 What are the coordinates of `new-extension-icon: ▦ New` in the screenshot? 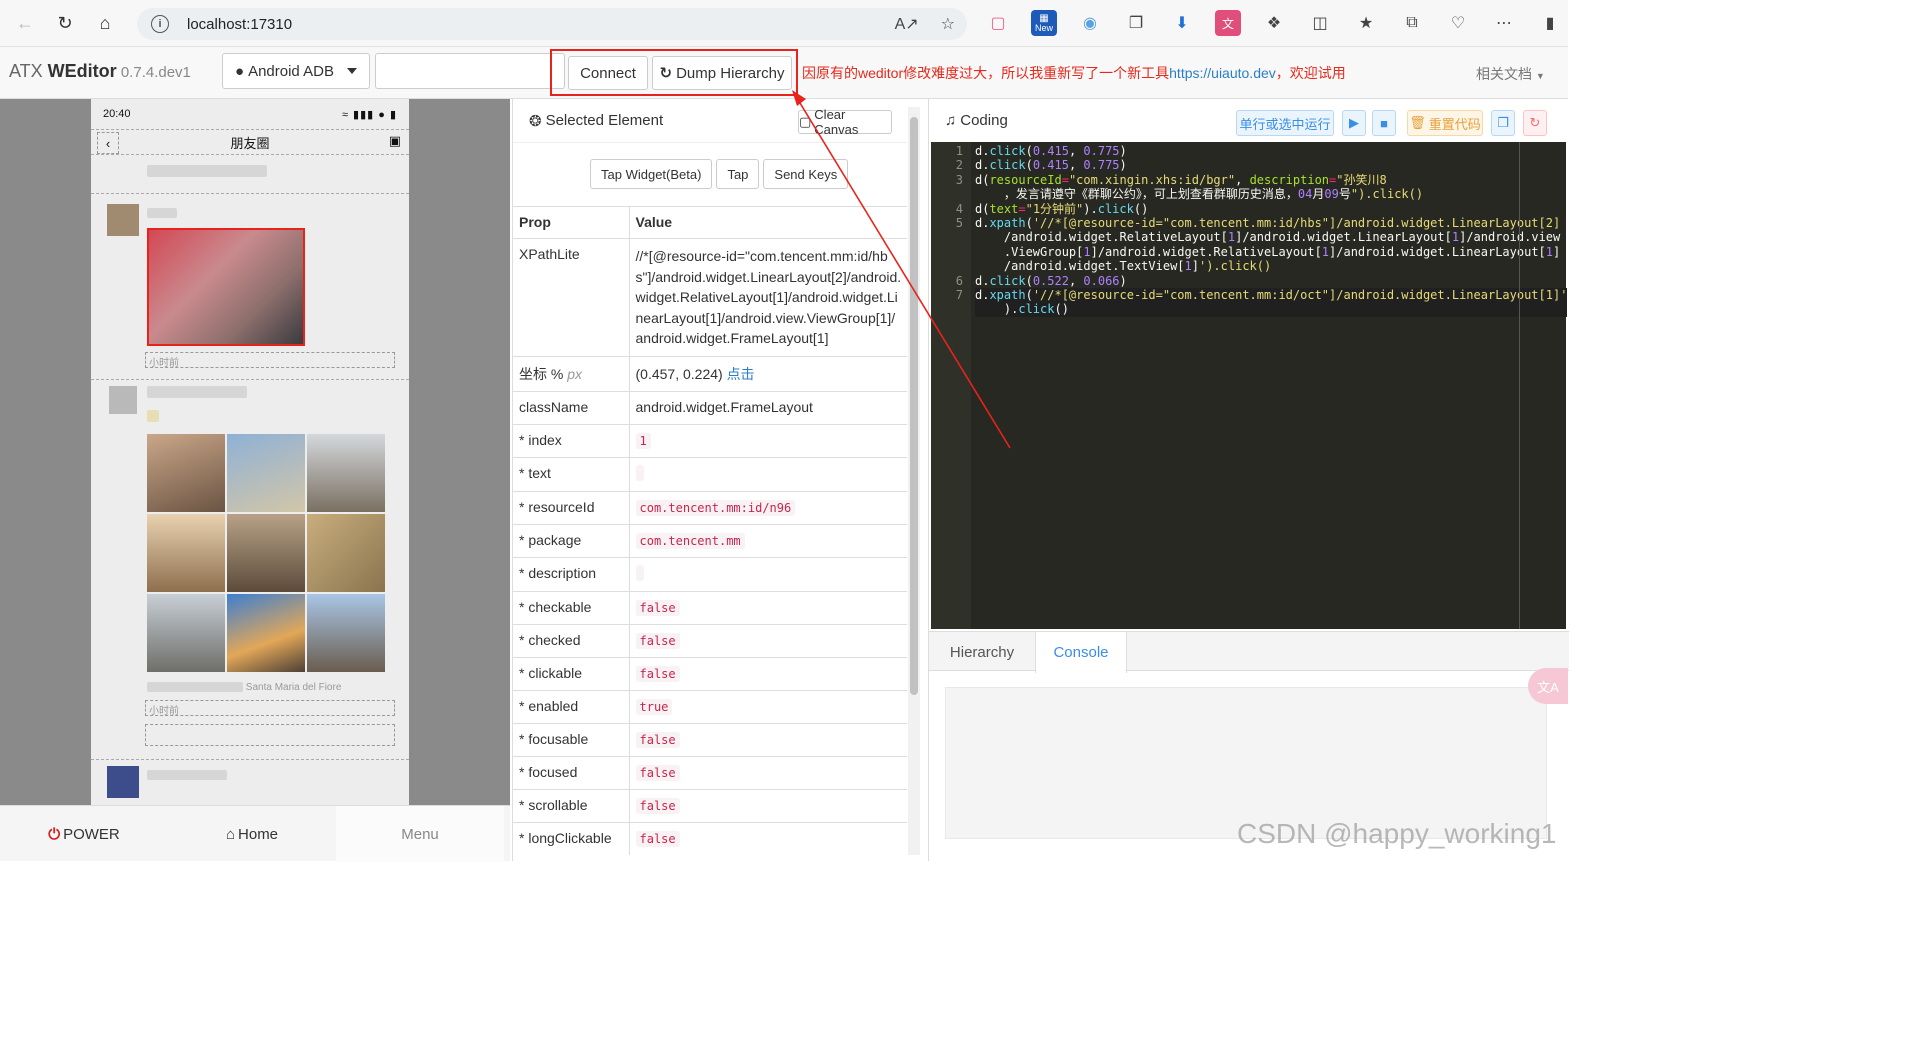 It's located at (1044, 23).